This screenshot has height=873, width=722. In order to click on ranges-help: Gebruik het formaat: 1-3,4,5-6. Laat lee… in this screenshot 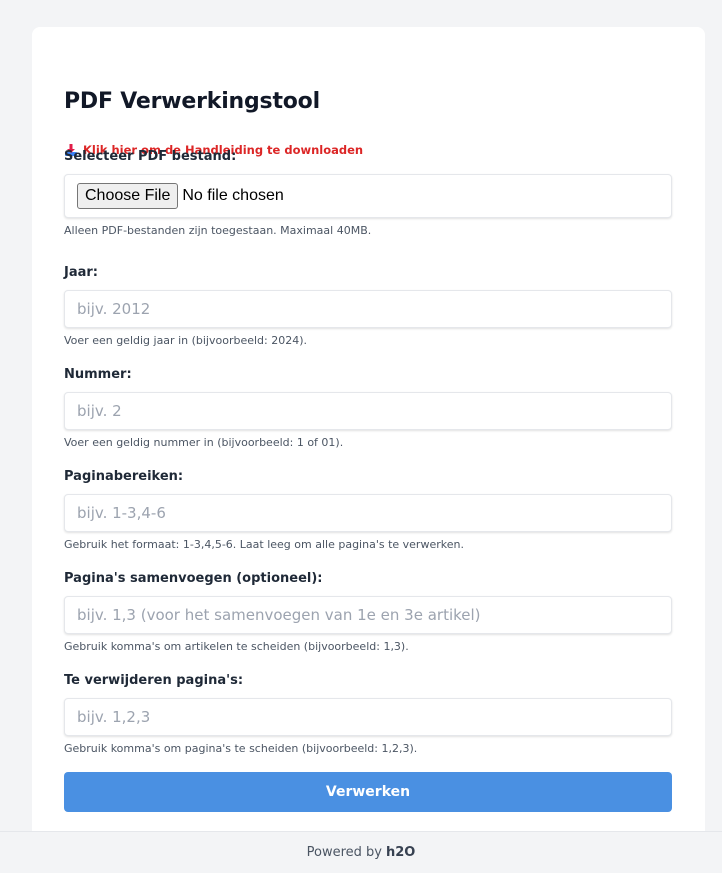, I will do `click(264, 544)`.